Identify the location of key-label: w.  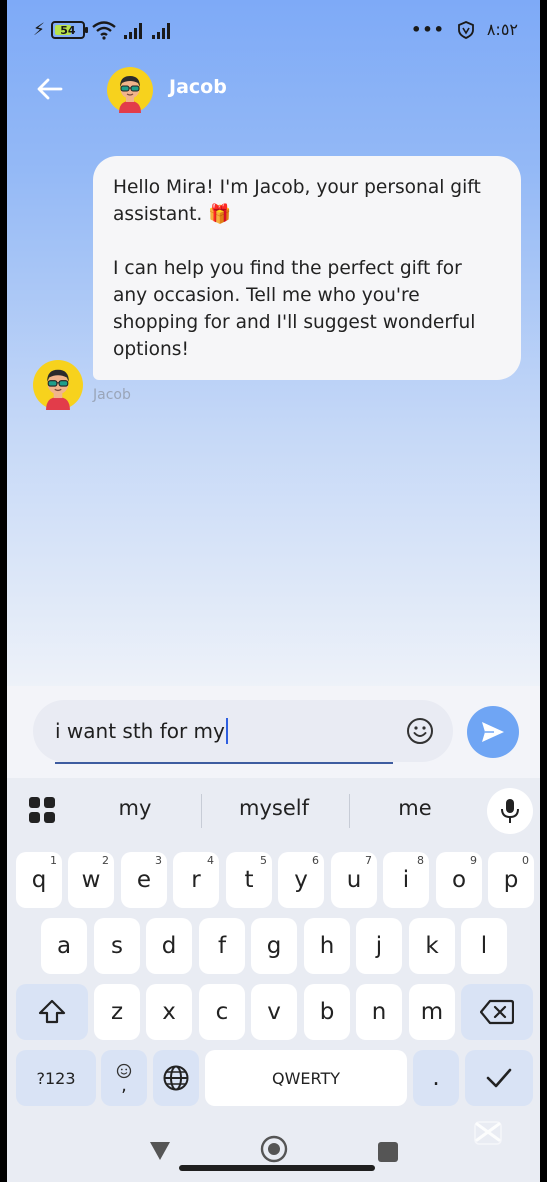
(91, 880).